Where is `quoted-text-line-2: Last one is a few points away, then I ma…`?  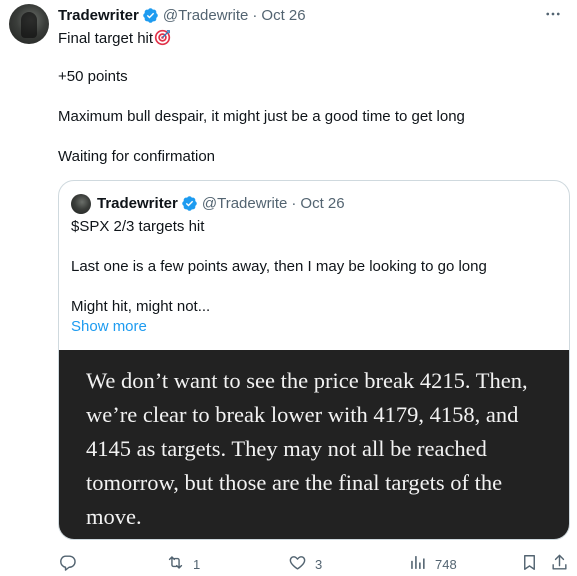
quoted-text-line-2: Last one is a few points away, then I ma… is located at coordinates (279, 266).